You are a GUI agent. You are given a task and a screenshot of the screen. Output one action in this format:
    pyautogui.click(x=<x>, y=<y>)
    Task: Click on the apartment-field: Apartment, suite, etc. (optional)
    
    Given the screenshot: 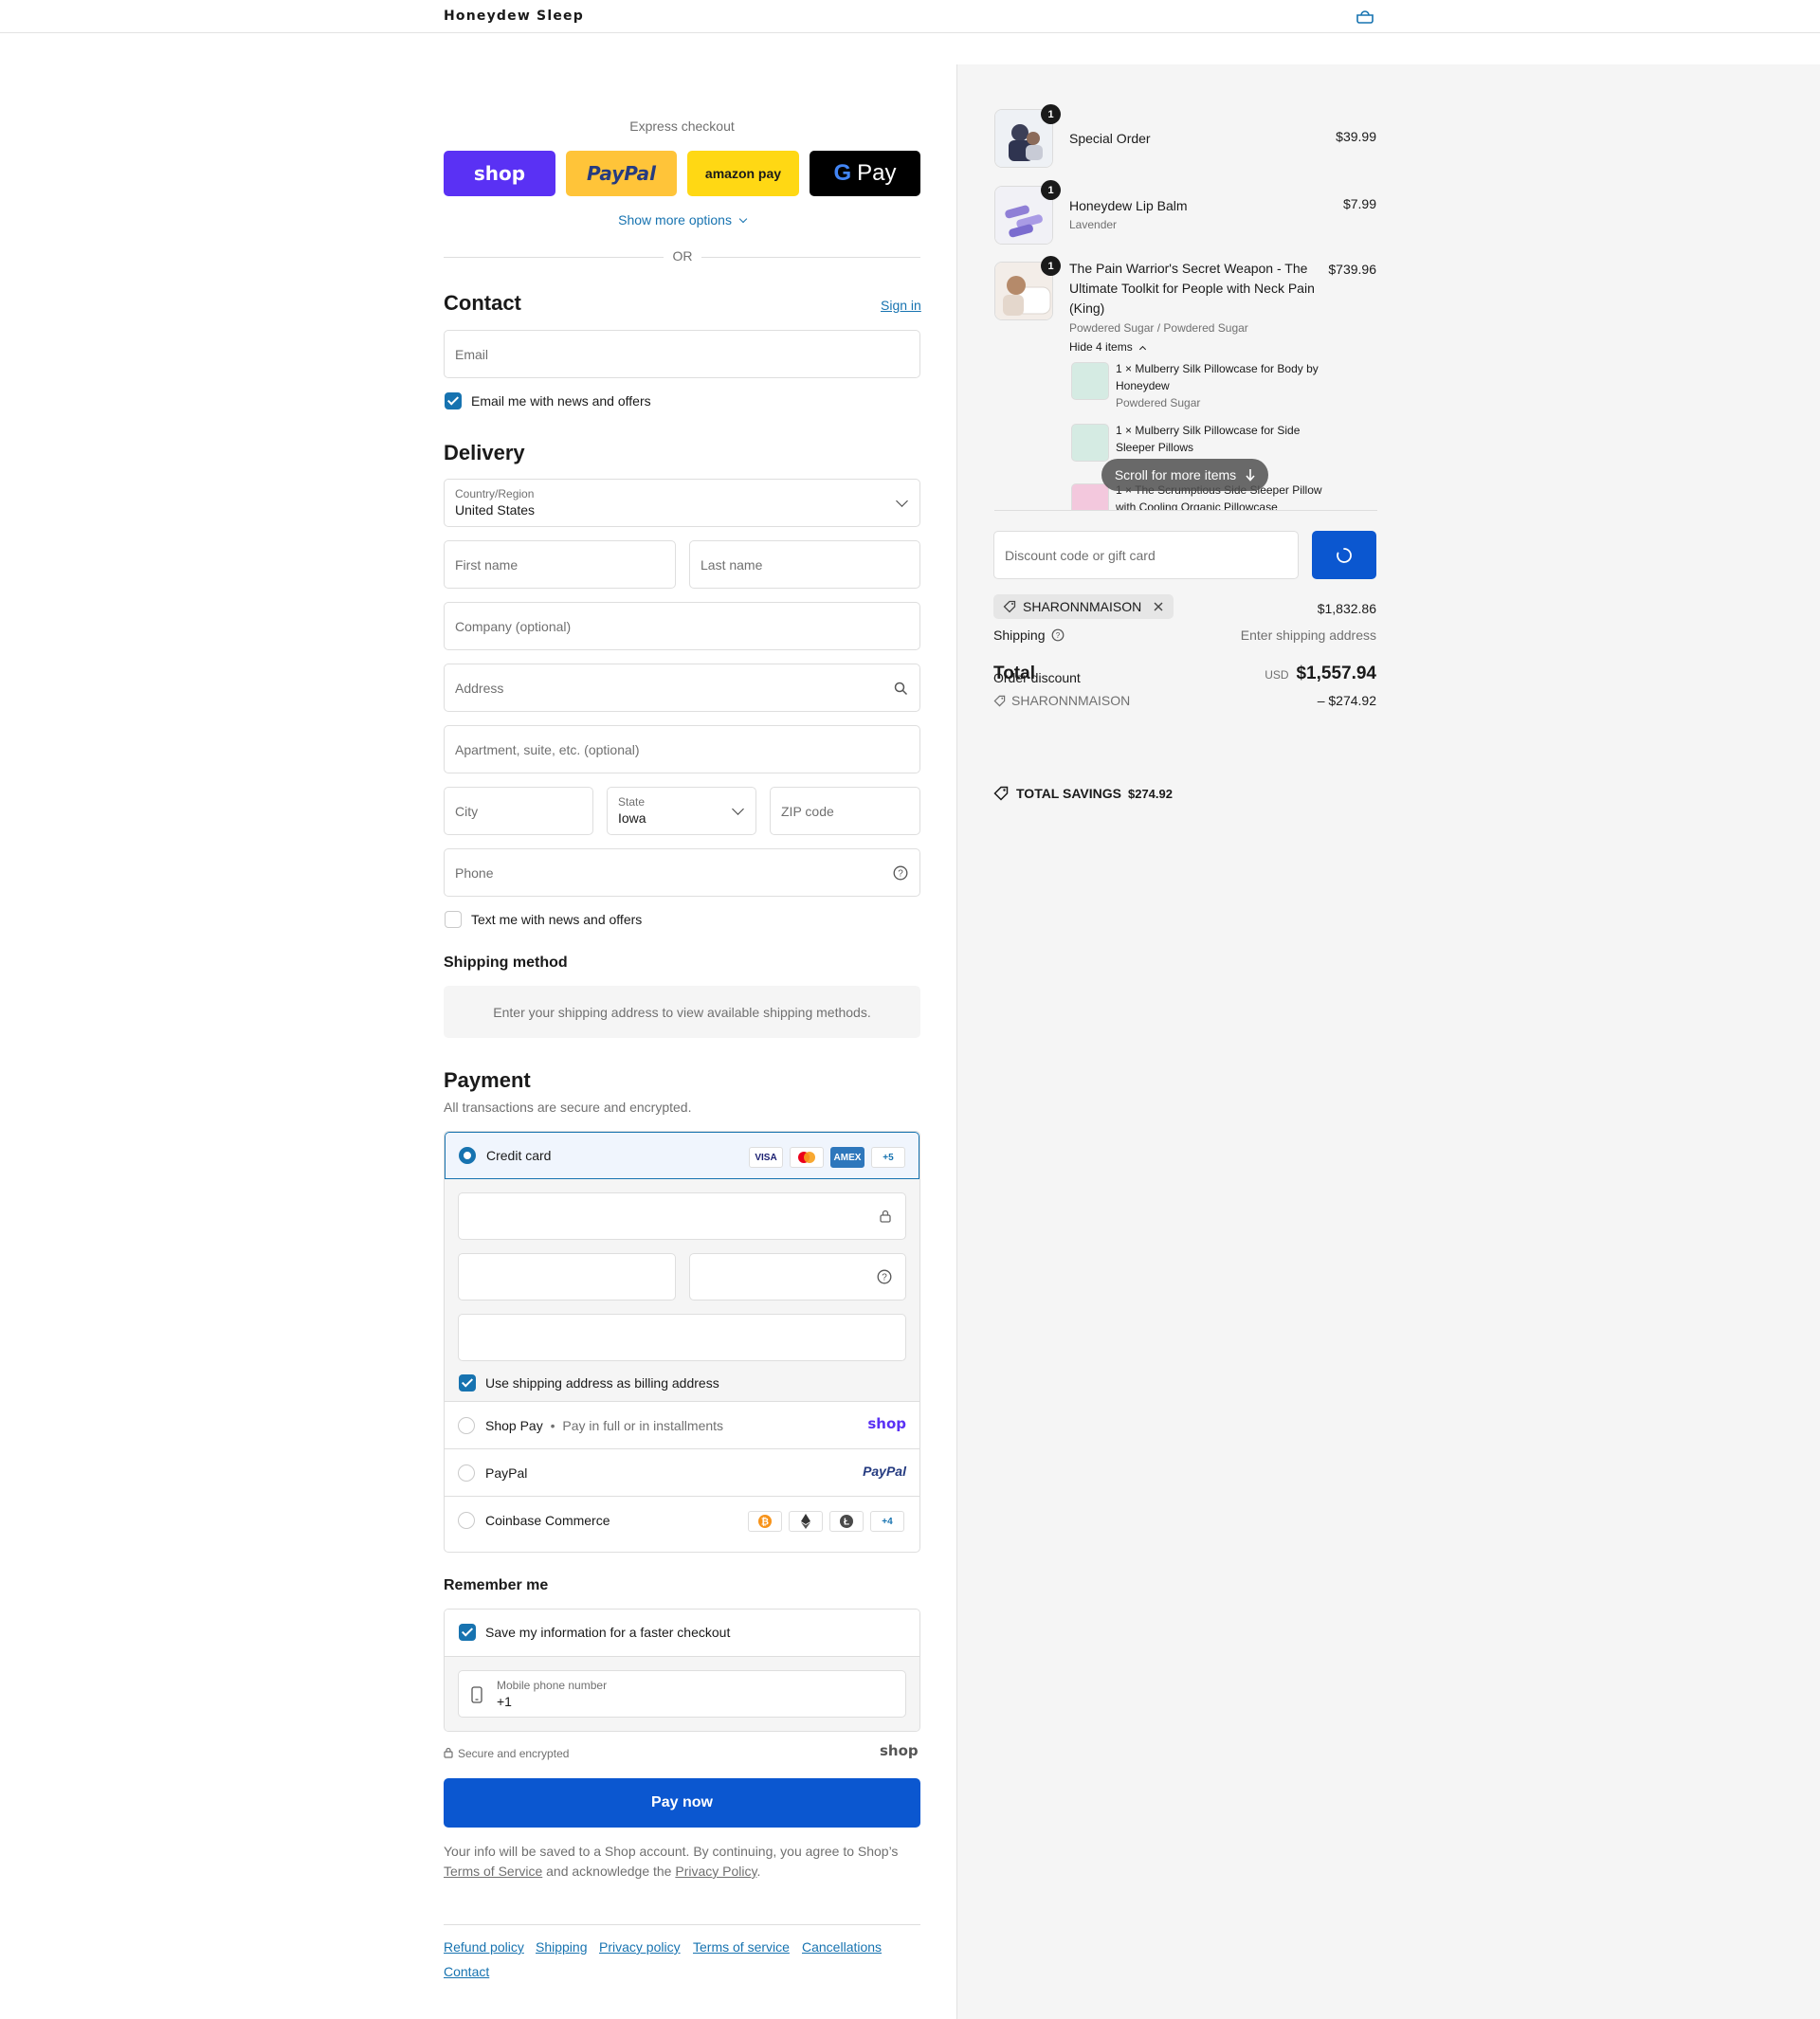 What is the action you would take?
    pyautogui.click(x=682, y=749)
    